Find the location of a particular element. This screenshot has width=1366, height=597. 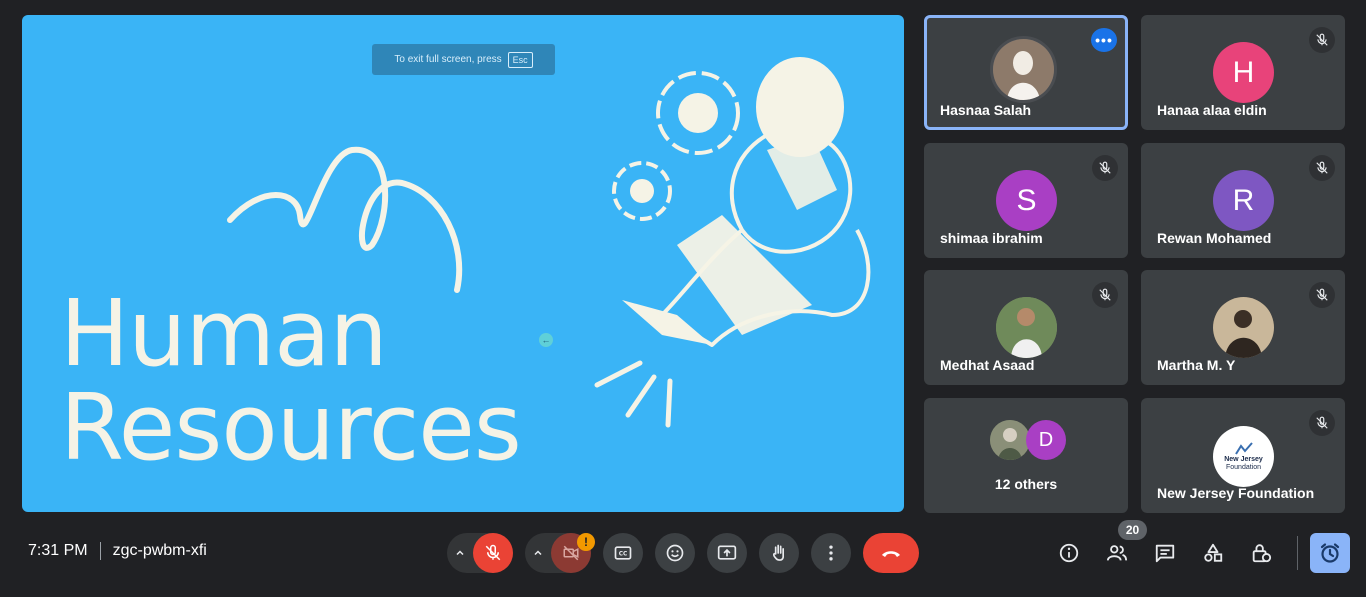

meeting-time: 7:31 PM is located at coordinates (58, 550).